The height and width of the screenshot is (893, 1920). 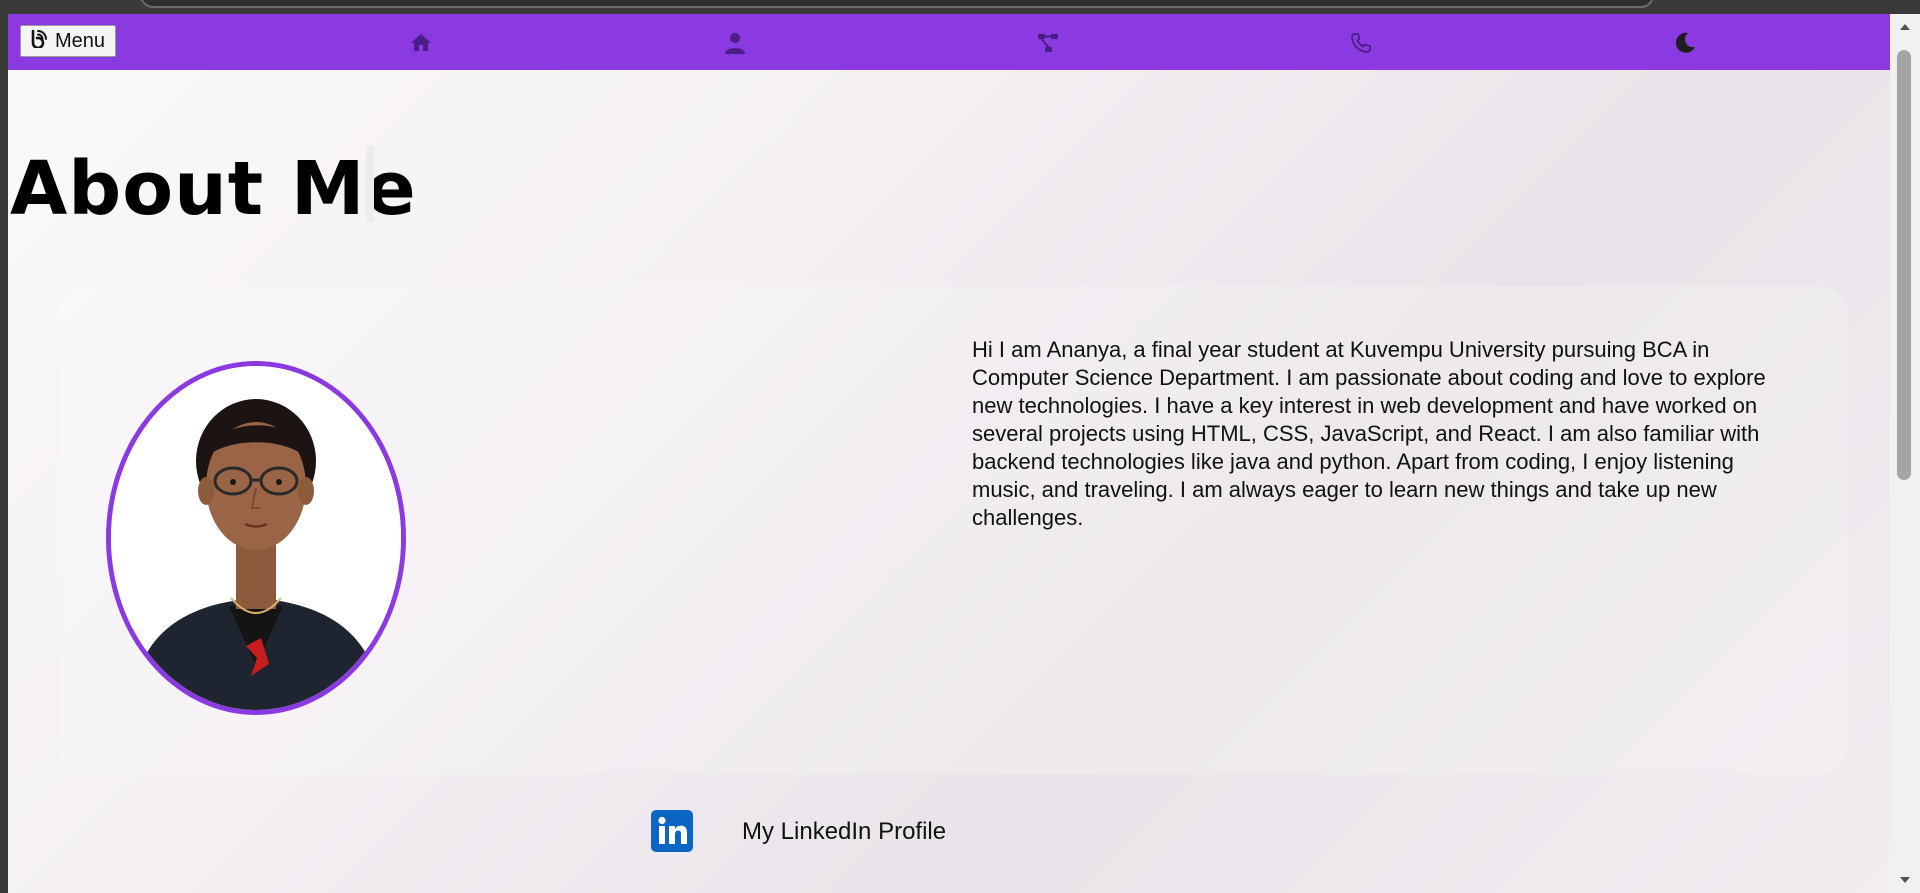 I want to click on phone-icon, so click(x=1361, y=43).